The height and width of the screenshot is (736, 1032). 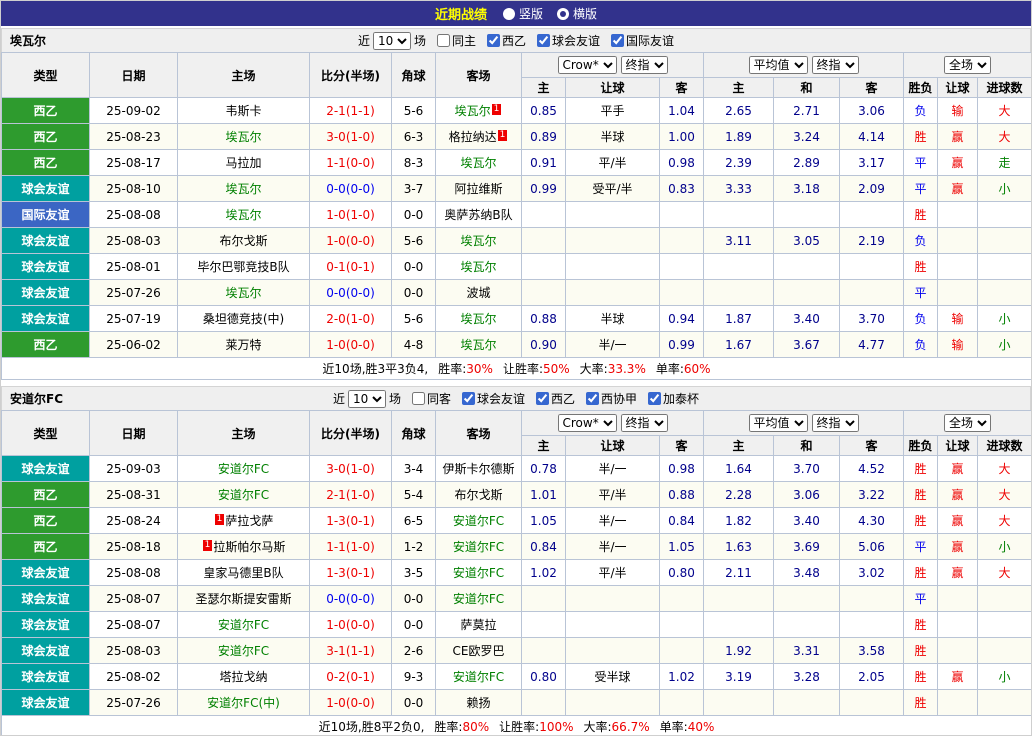 What do you see at coordinates (738, 468) in the screenshot?
I see `avg-odds-cell: 1.64` at bounding box center [738, 468].